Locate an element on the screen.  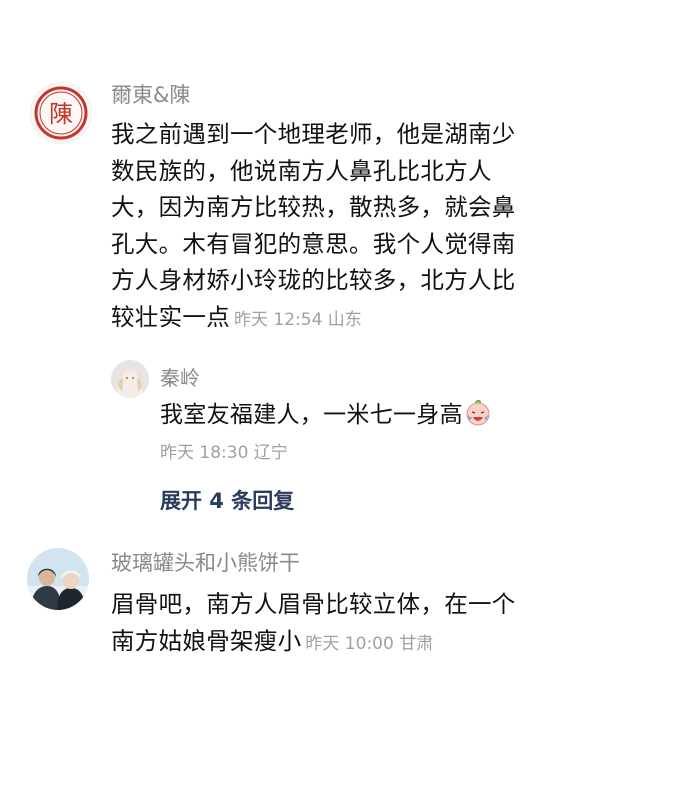
reply-body: 我室友福建人，一米七一身高 is located at coordinates (325, 417).